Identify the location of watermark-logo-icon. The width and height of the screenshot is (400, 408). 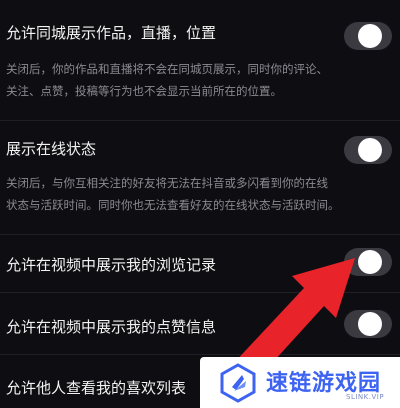
(238, 383).